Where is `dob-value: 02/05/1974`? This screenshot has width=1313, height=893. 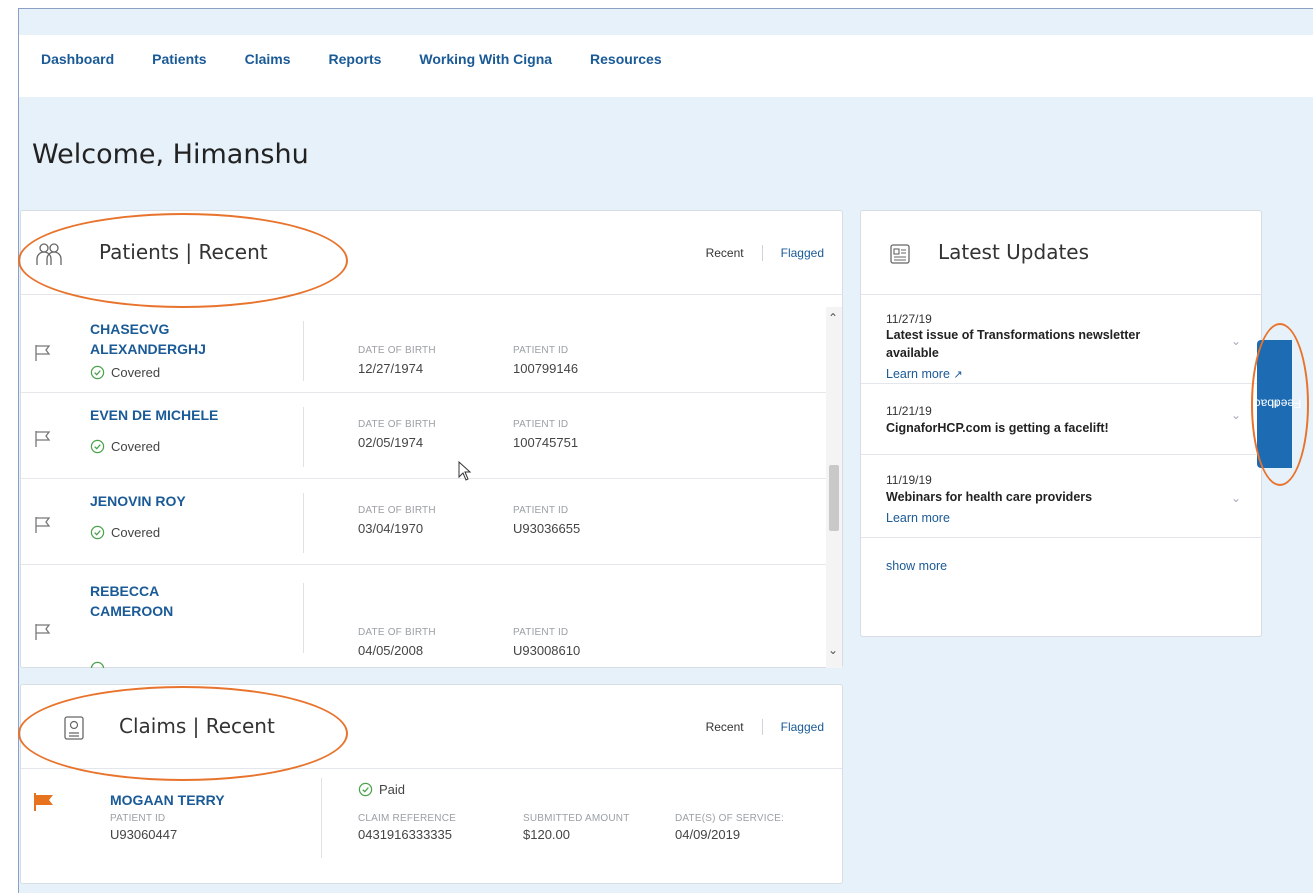
dob-value: 02/05/1974 is located at coordinates (391, 442).